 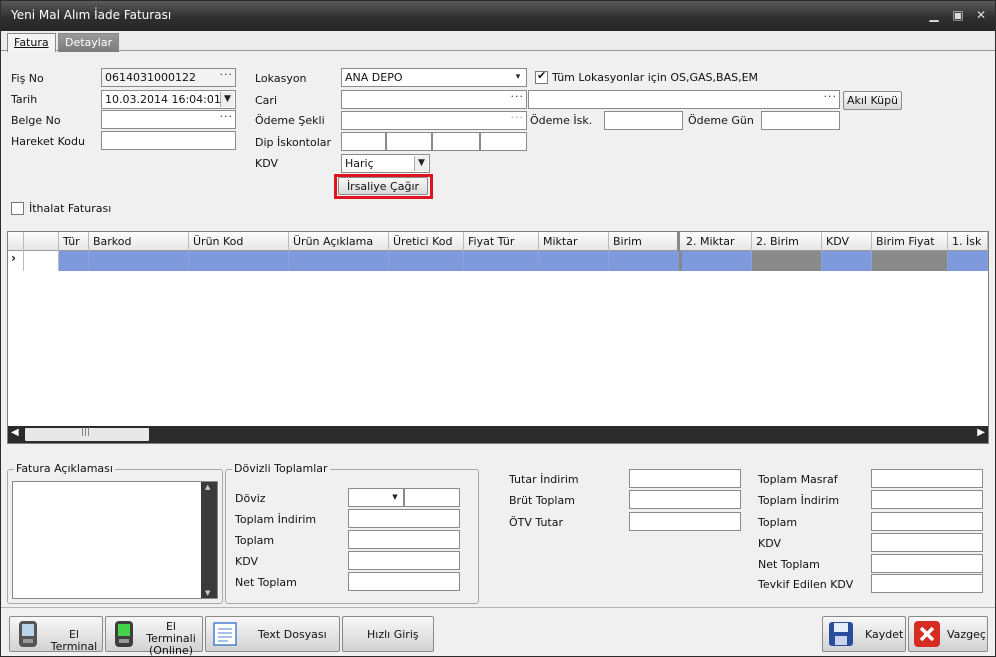 What do you see at coordinates (927, 563) in the screenshot?
I see `net-toplam-field` at bounding box center [927, 563].